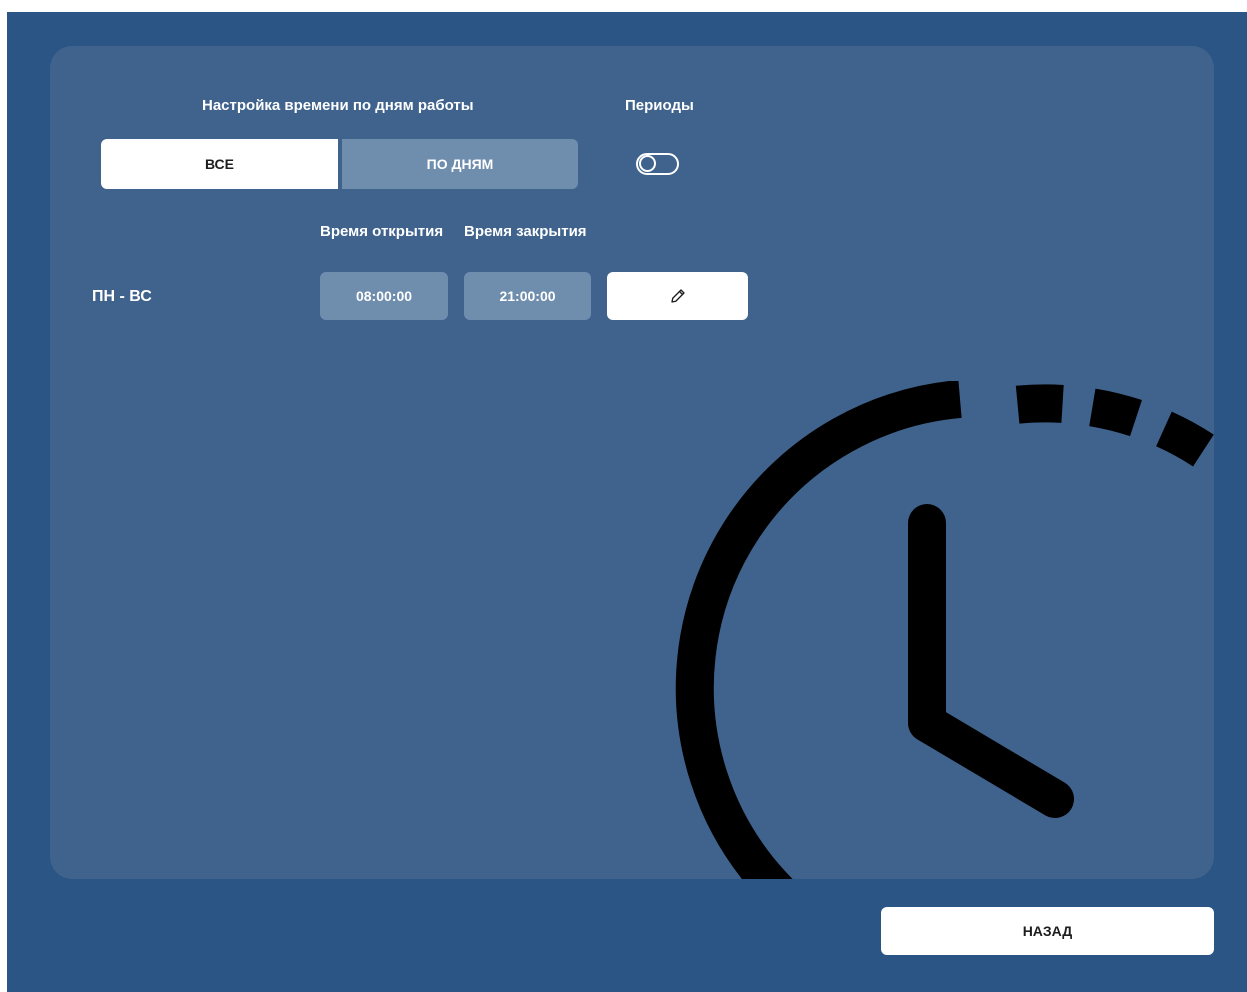 The image size is (1247, 992). What do you see at coordinates (647, 163) in the screenshot?
I see `toggle-knob` at bounding box center [647, 163].